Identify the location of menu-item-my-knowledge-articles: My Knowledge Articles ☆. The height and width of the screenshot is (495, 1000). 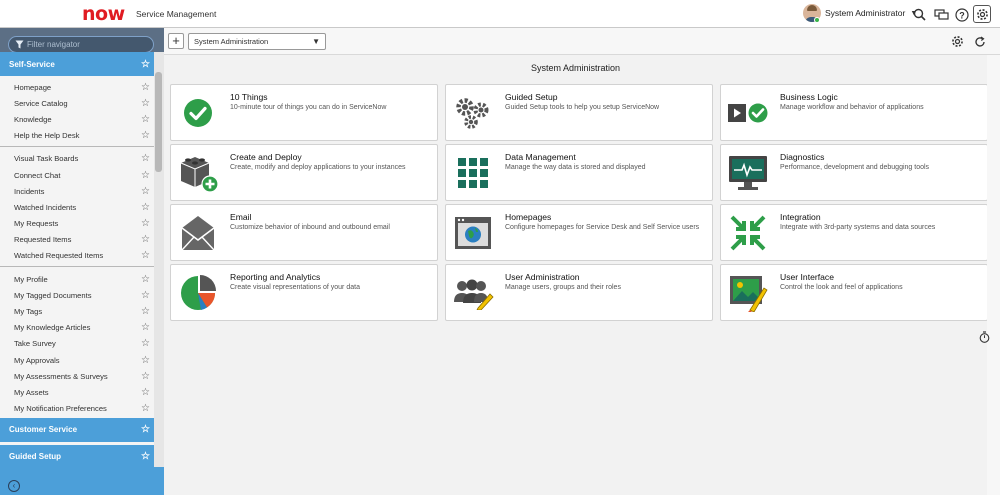
(77, 328).